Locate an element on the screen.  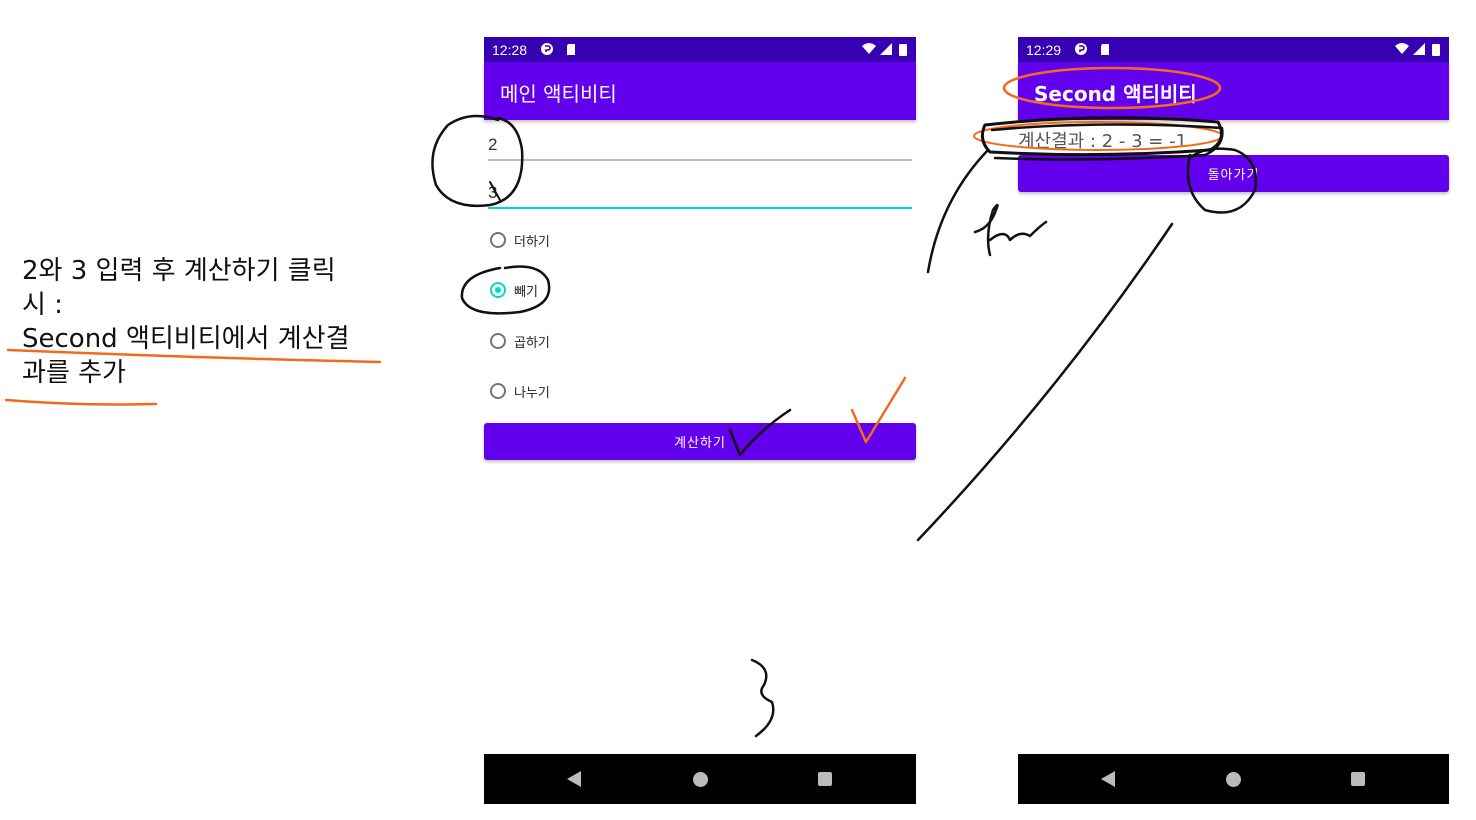
radio-subtract: 빼기 is located at coordinates (514, 290).